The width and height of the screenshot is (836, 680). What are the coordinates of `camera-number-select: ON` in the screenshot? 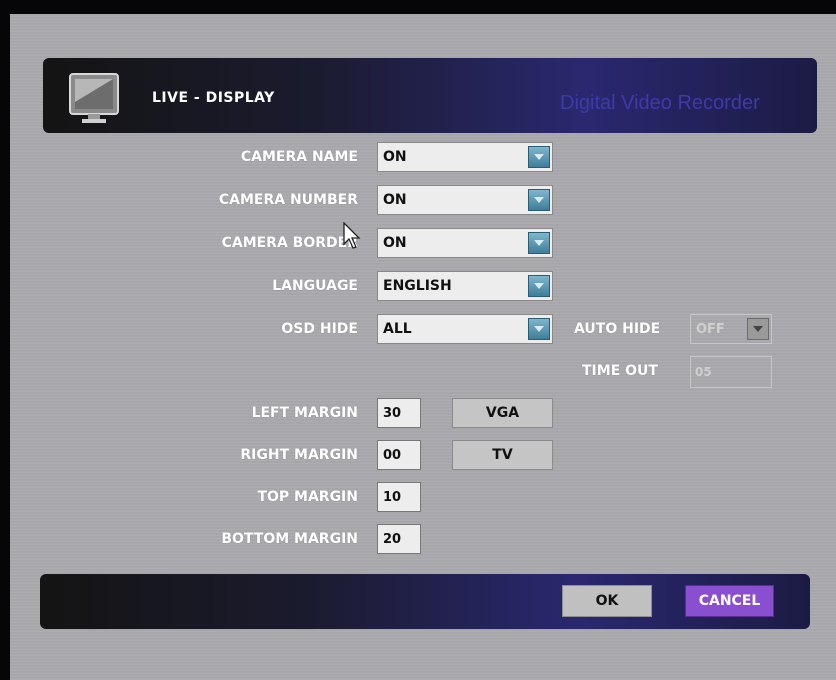 It's located at (465, 200).